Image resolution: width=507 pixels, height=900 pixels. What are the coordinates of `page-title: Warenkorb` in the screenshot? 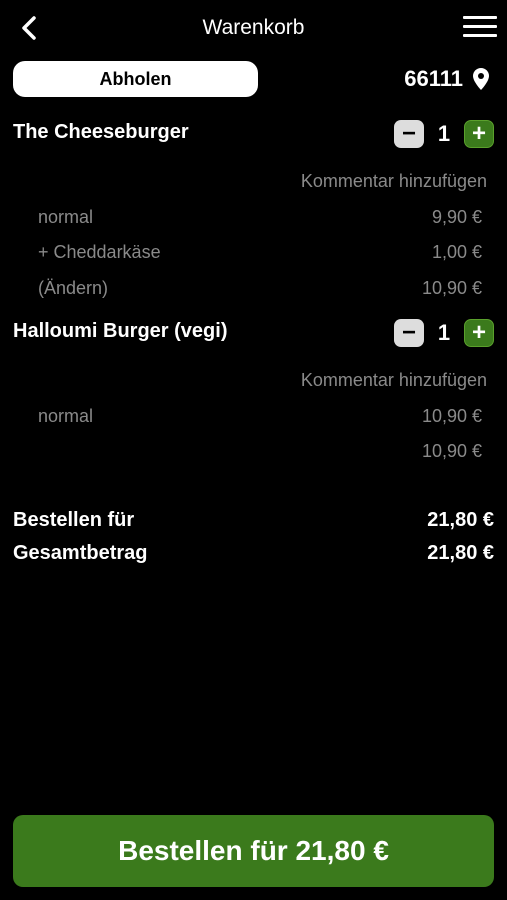 It's located at (253, 27).